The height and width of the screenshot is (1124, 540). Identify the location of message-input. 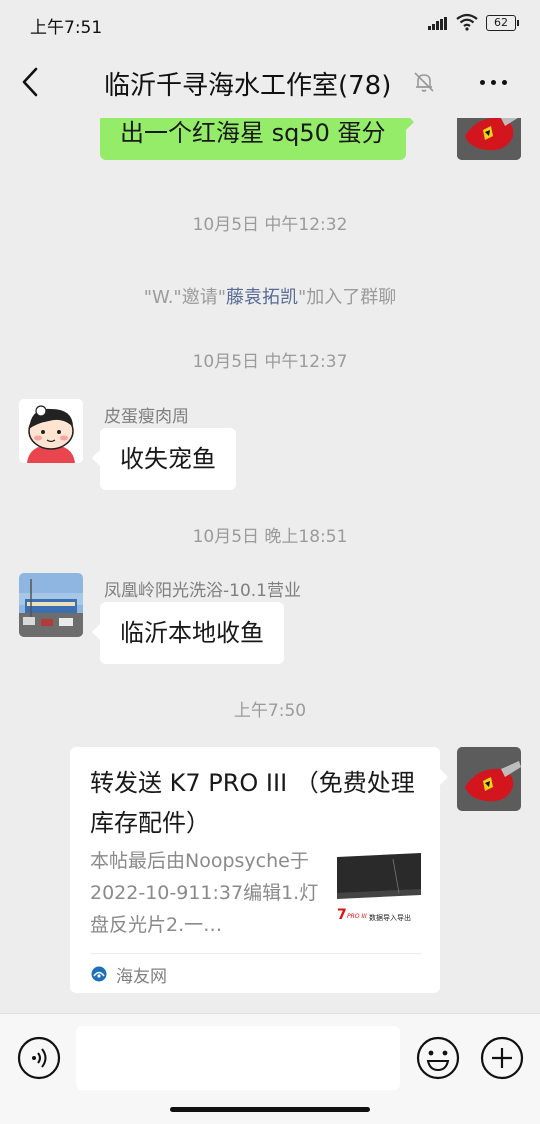
(238, 1058).